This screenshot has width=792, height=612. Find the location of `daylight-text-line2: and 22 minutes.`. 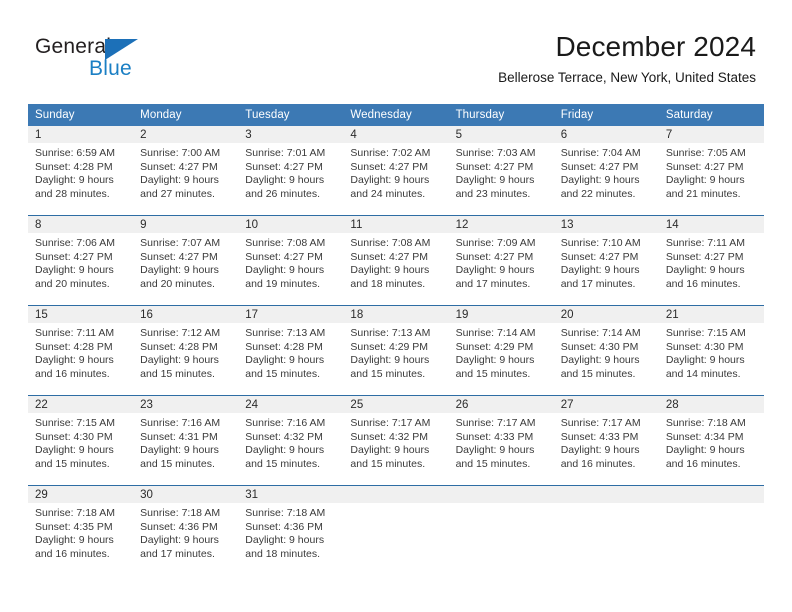

daylight-text-line2: and 22 minutes. is located at coordinates (598, 193).